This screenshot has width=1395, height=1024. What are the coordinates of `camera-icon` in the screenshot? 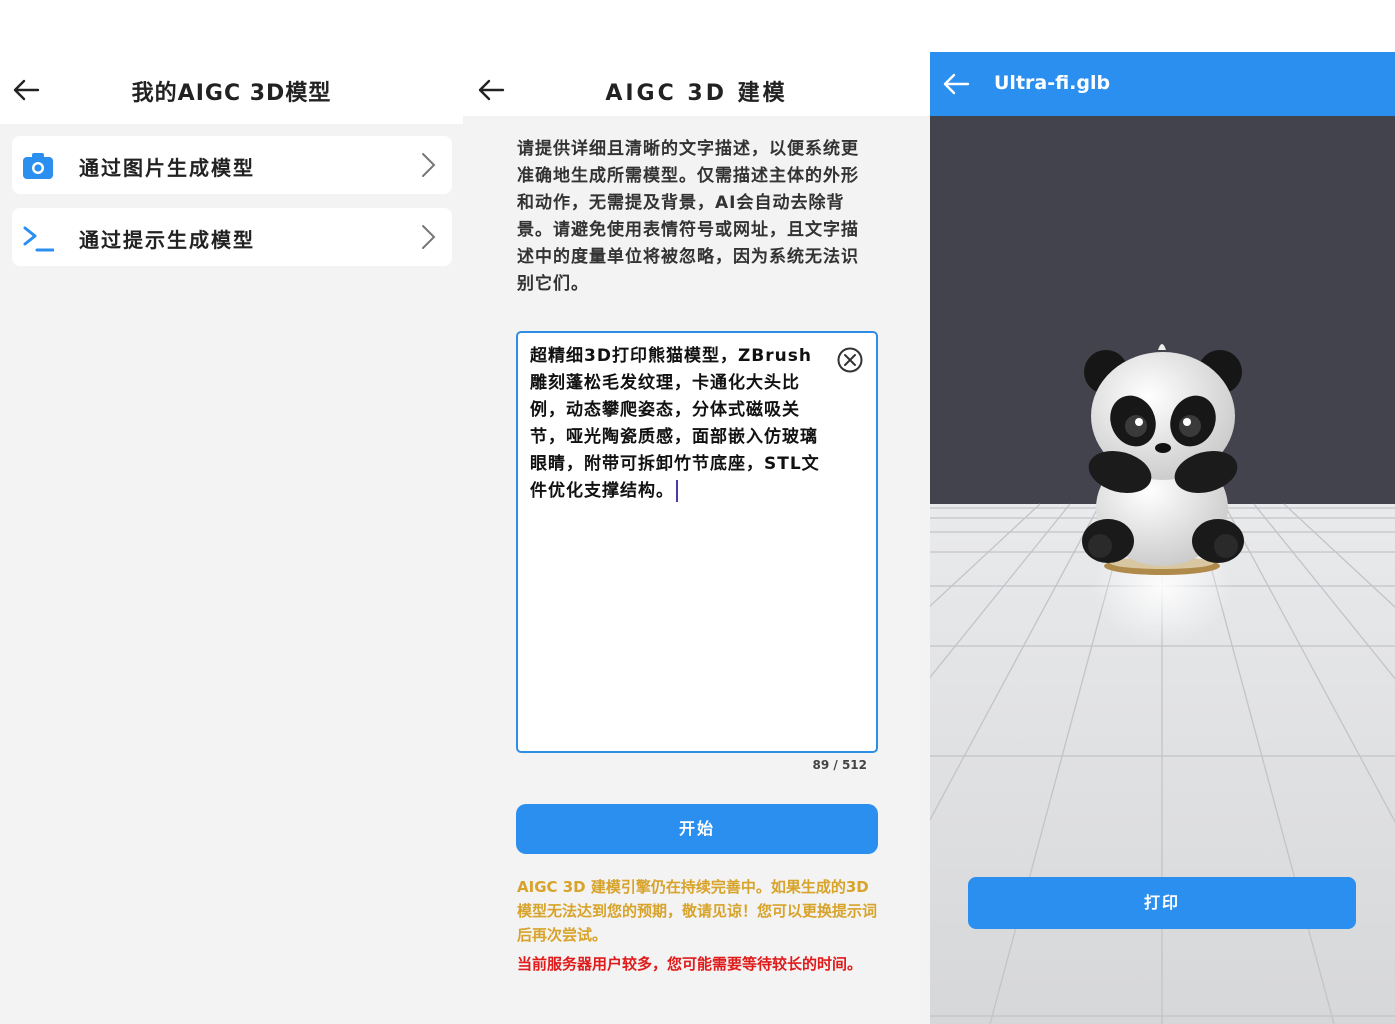 It's located at (38, 166).